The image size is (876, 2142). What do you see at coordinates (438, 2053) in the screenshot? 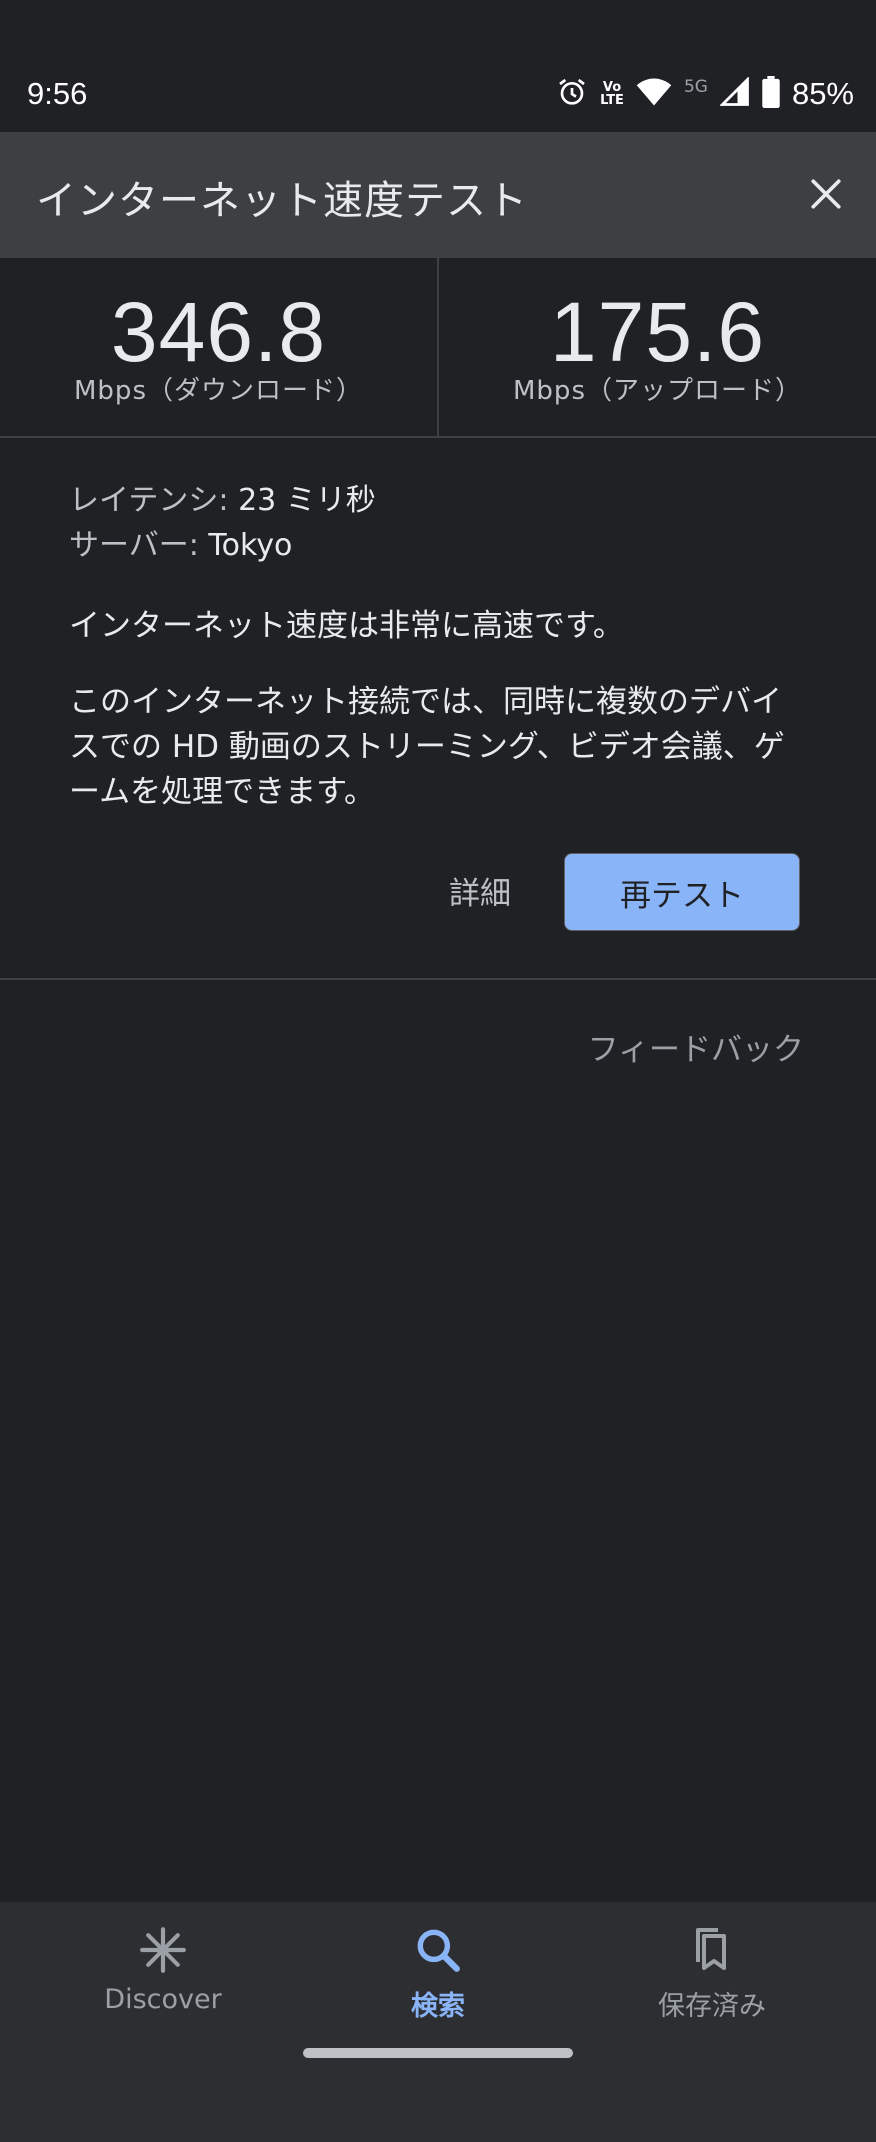
I see `home-indicator` at bounding box center [438, 2053].